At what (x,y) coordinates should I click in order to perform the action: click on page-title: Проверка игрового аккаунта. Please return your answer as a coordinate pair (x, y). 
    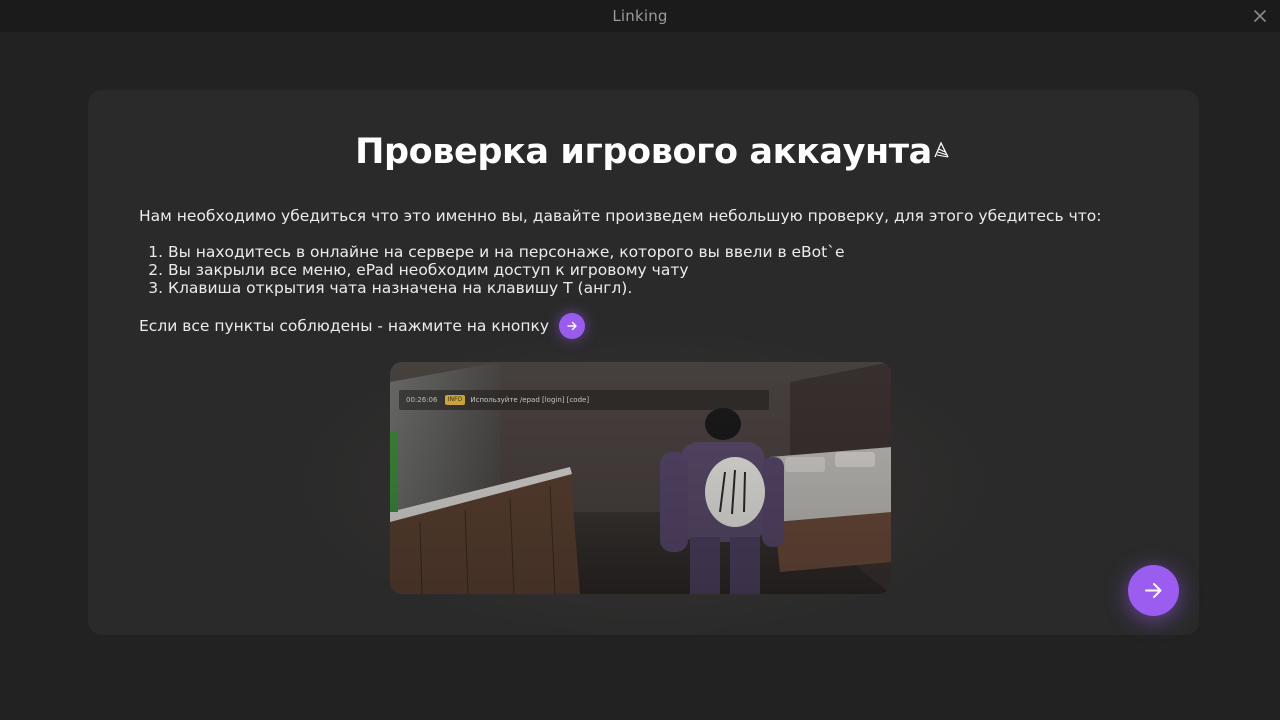
    Looking at the image, I should click on (643, 152).